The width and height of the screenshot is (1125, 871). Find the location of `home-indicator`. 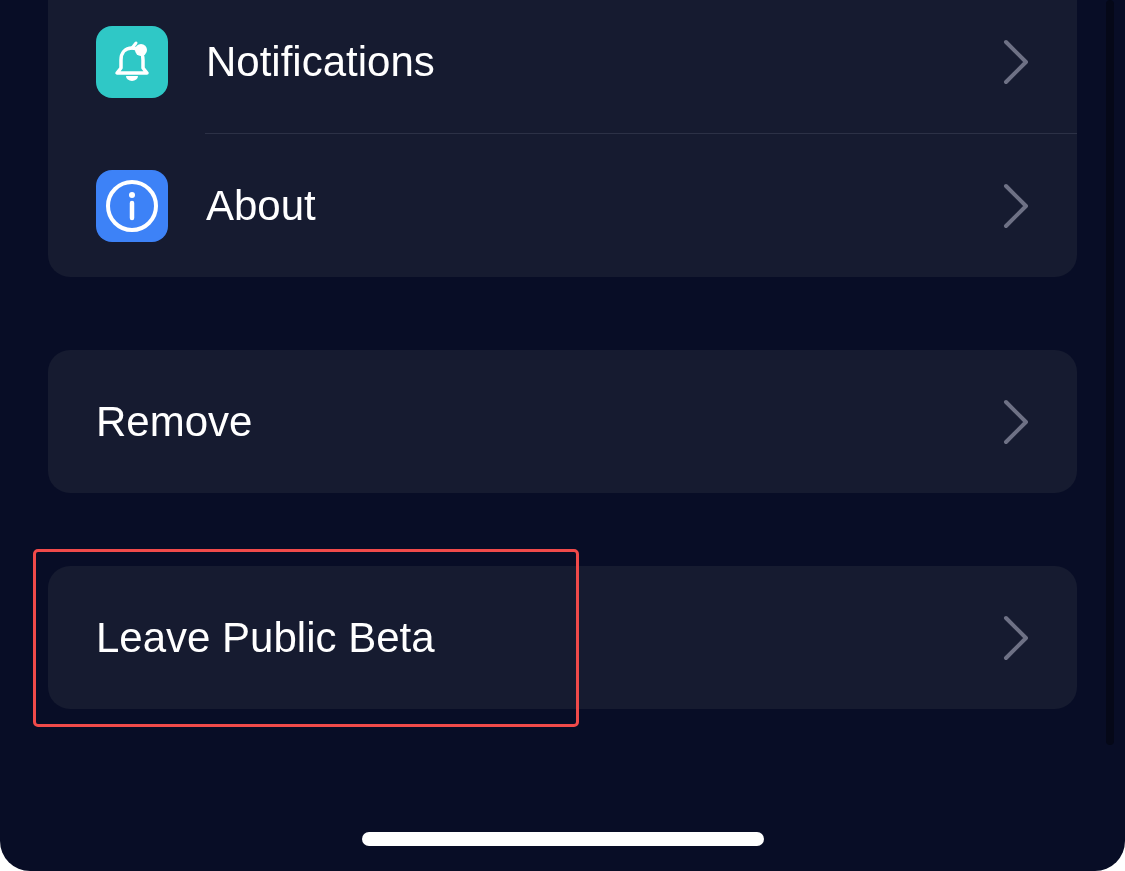

home-indicator is located at coordinates (563, 839).